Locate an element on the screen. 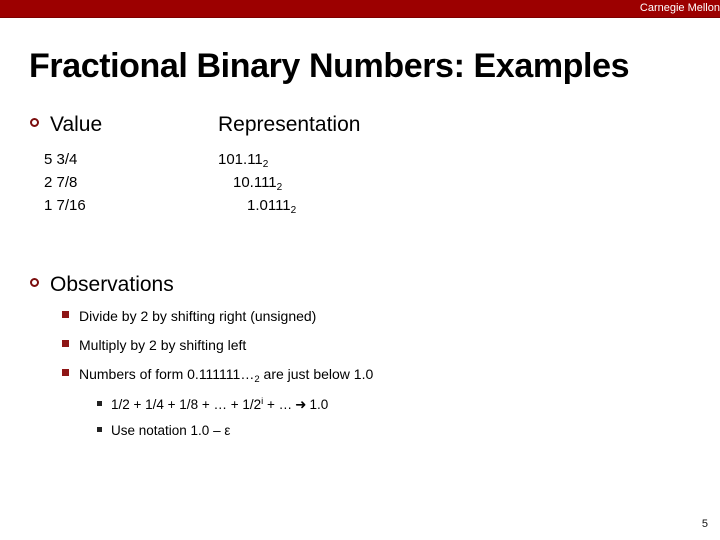 Image resolution: width=720 pixels, height=540 pixels. row-representation: 101.112 is located at coordinates (243, 160).